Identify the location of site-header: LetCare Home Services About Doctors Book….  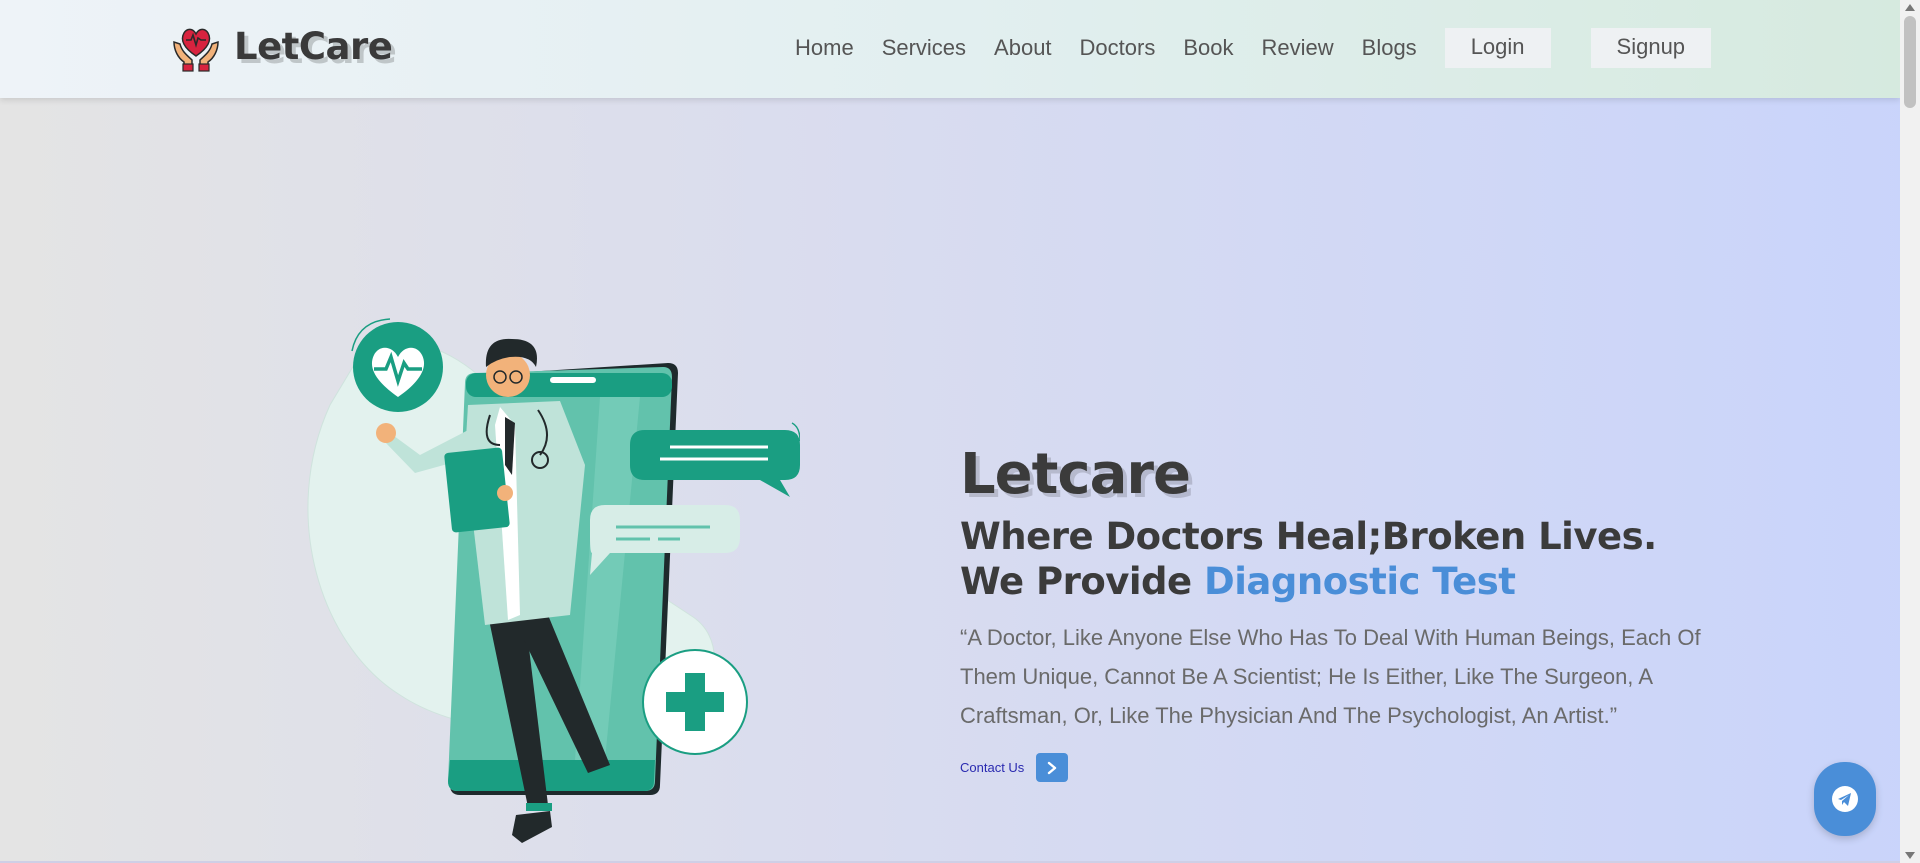
(950, 49).